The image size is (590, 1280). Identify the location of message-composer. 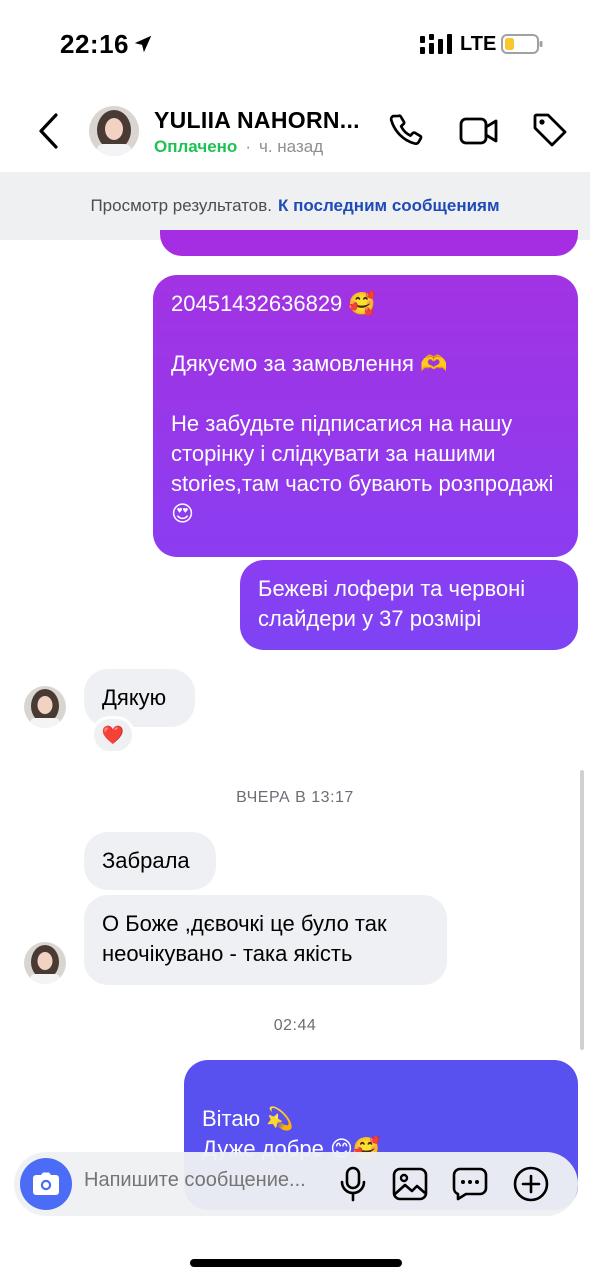
(296, 1184).